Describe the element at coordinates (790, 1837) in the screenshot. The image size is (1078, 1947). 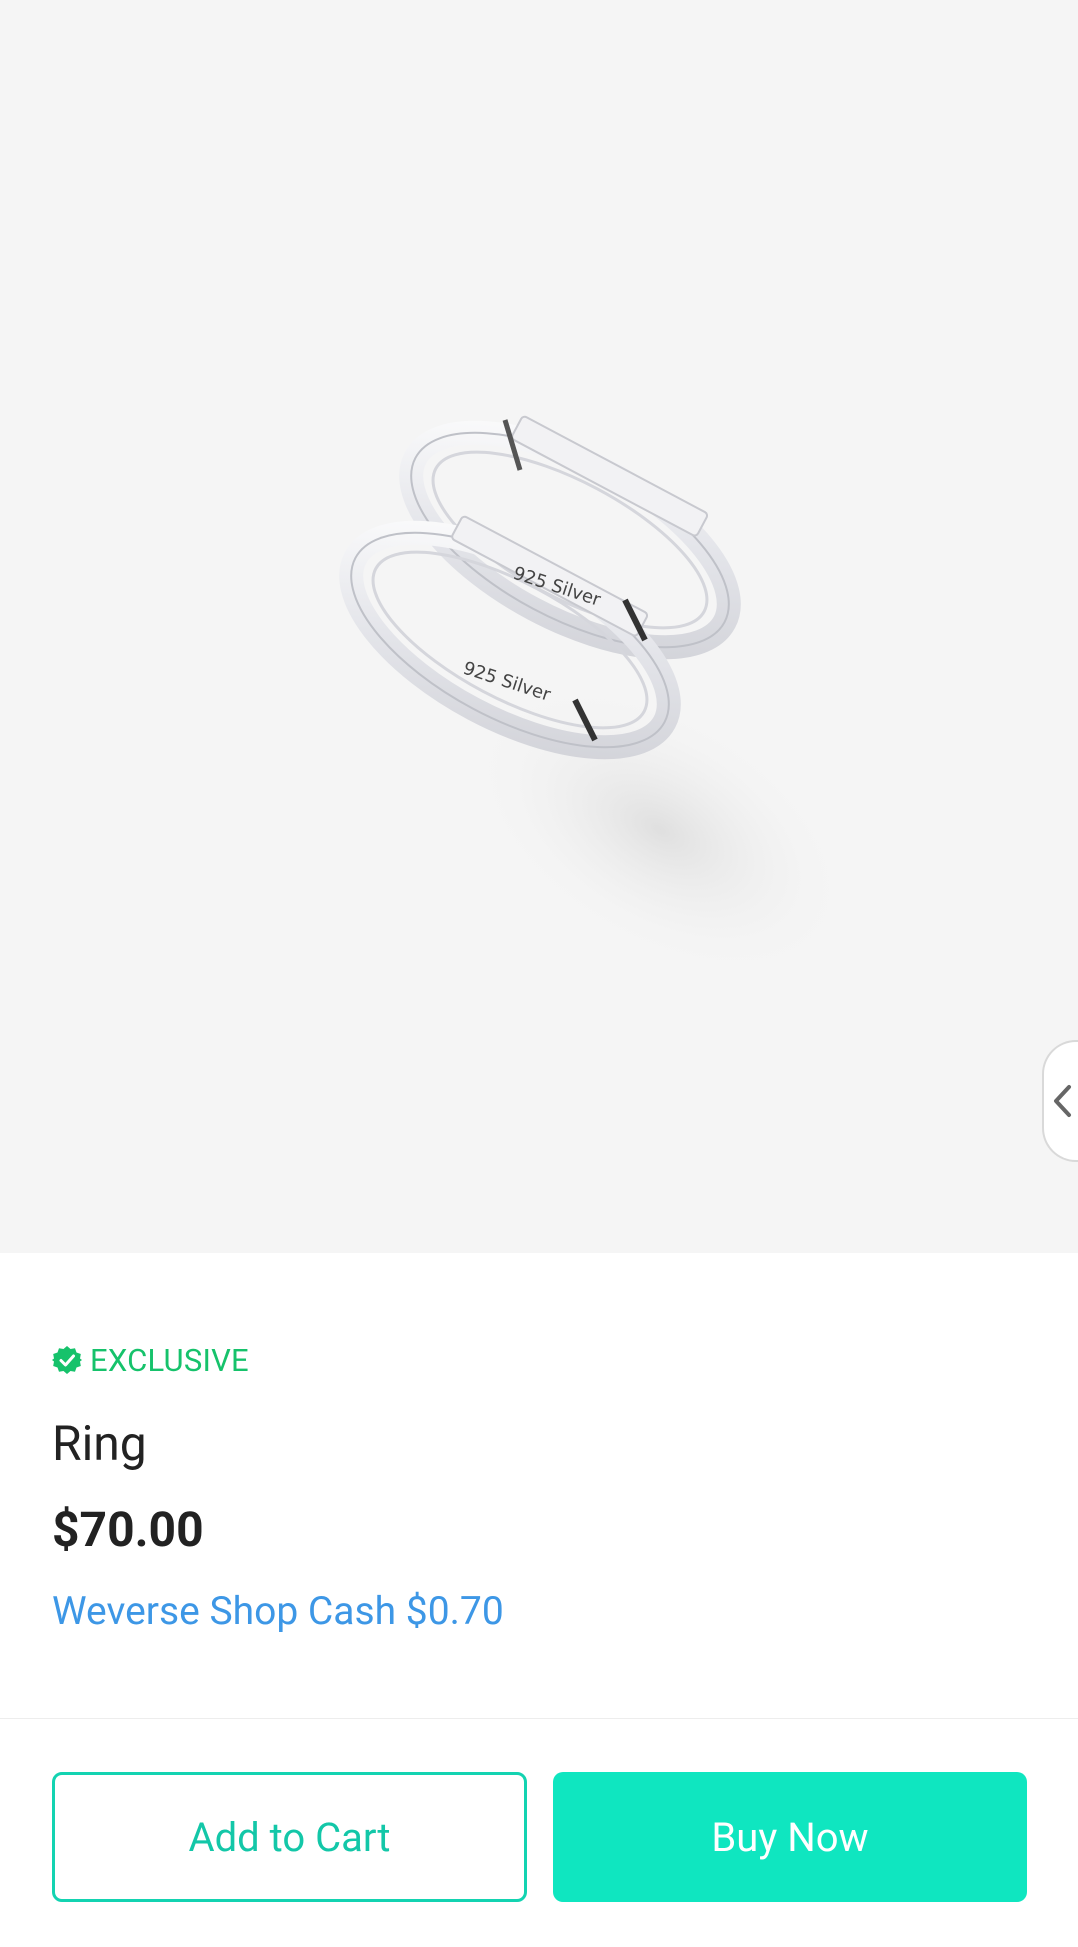
I see `buy-now-button: Buy Now` at that location.